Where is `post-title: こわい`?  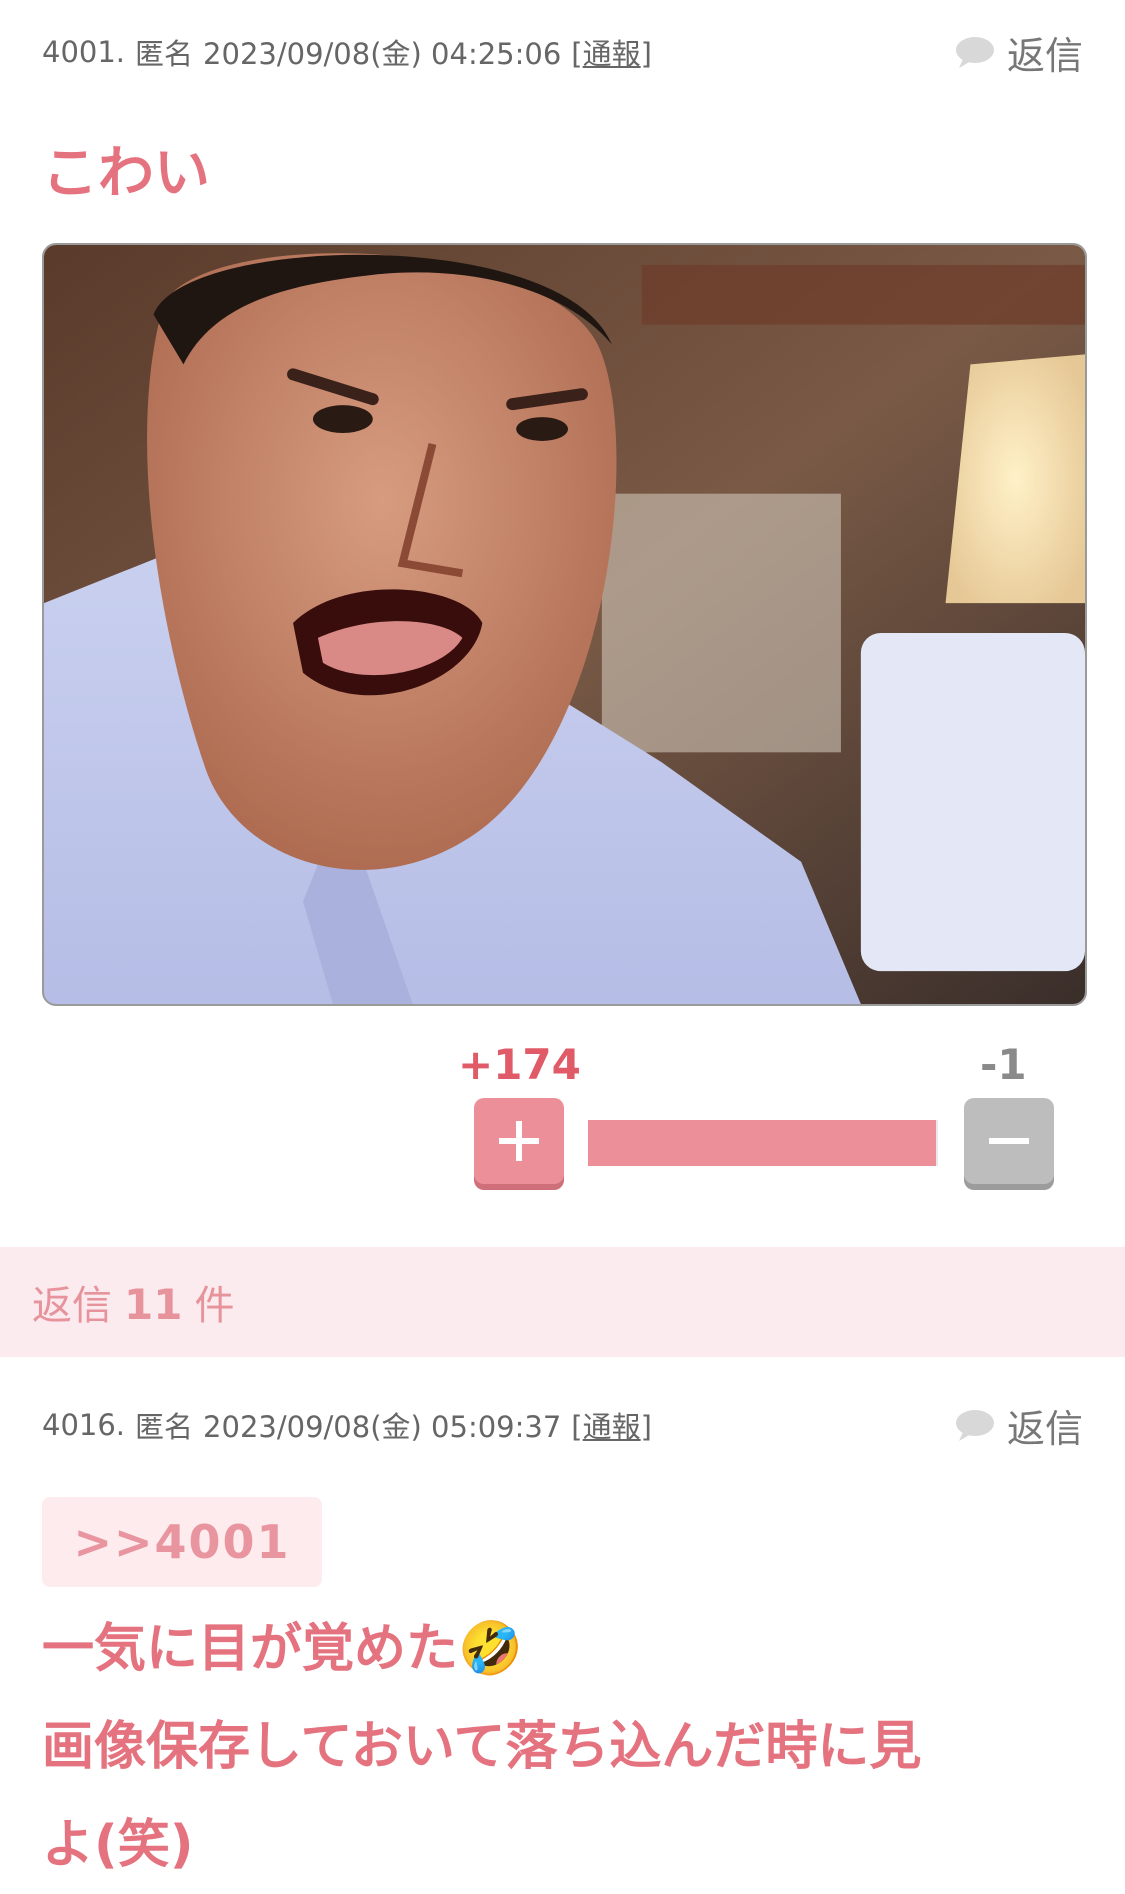 post-title: こわい is located at coordinates (126, 173).